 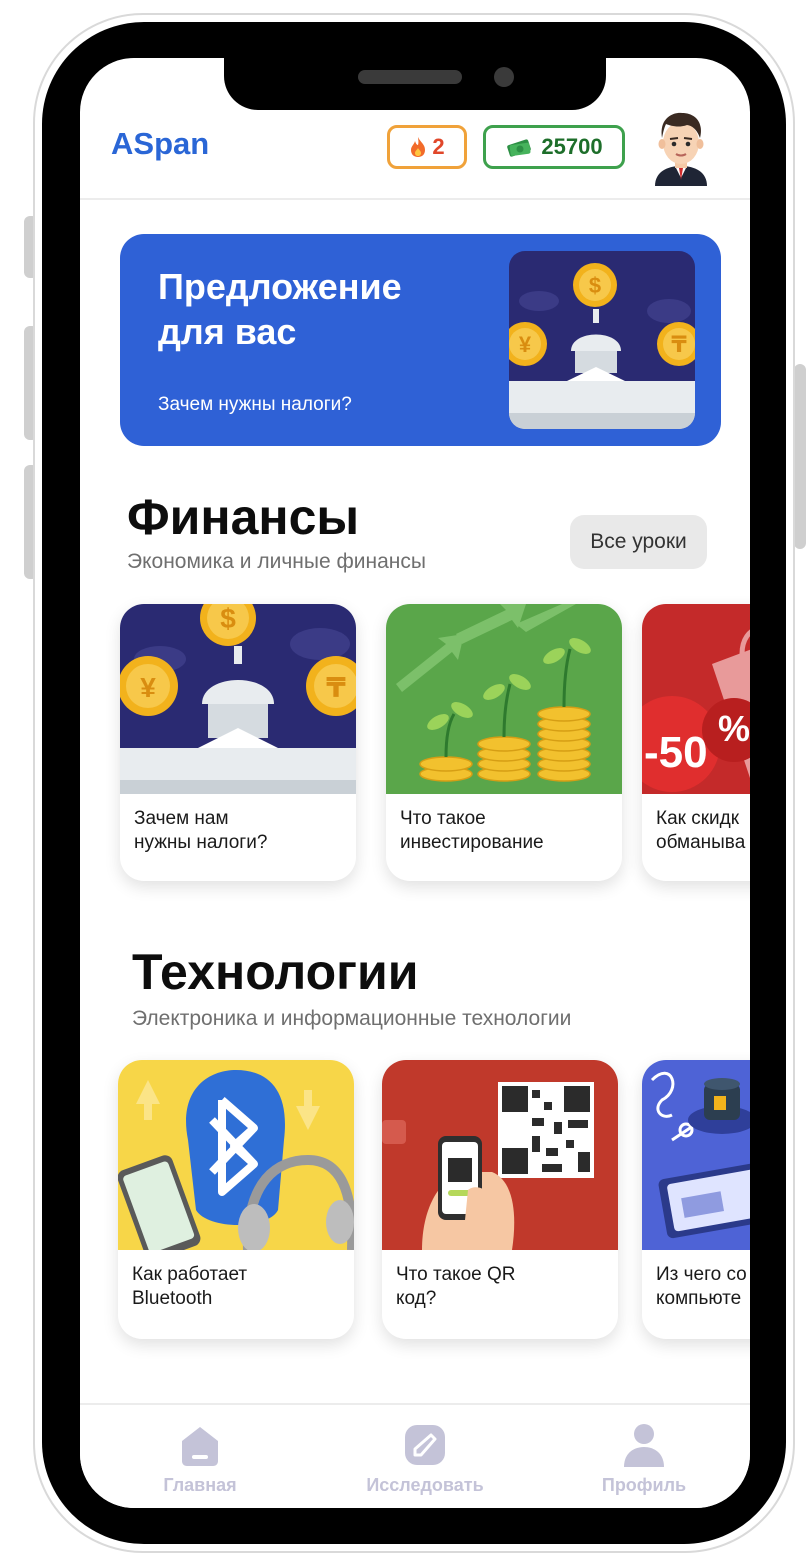 I want to click on app-title: ASpan, so click(x=160, y=143).